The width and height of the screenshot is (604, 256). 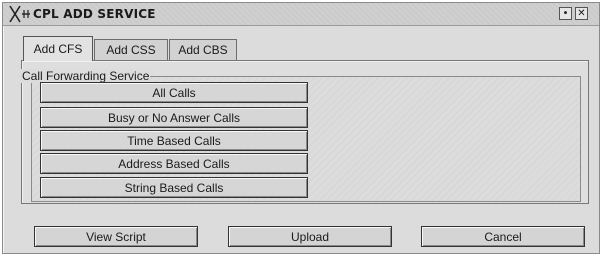 What do you see at coordinates (581, 13) in the screenshot?
I see `close-icon: ✕` at bounding box center [581, 13].